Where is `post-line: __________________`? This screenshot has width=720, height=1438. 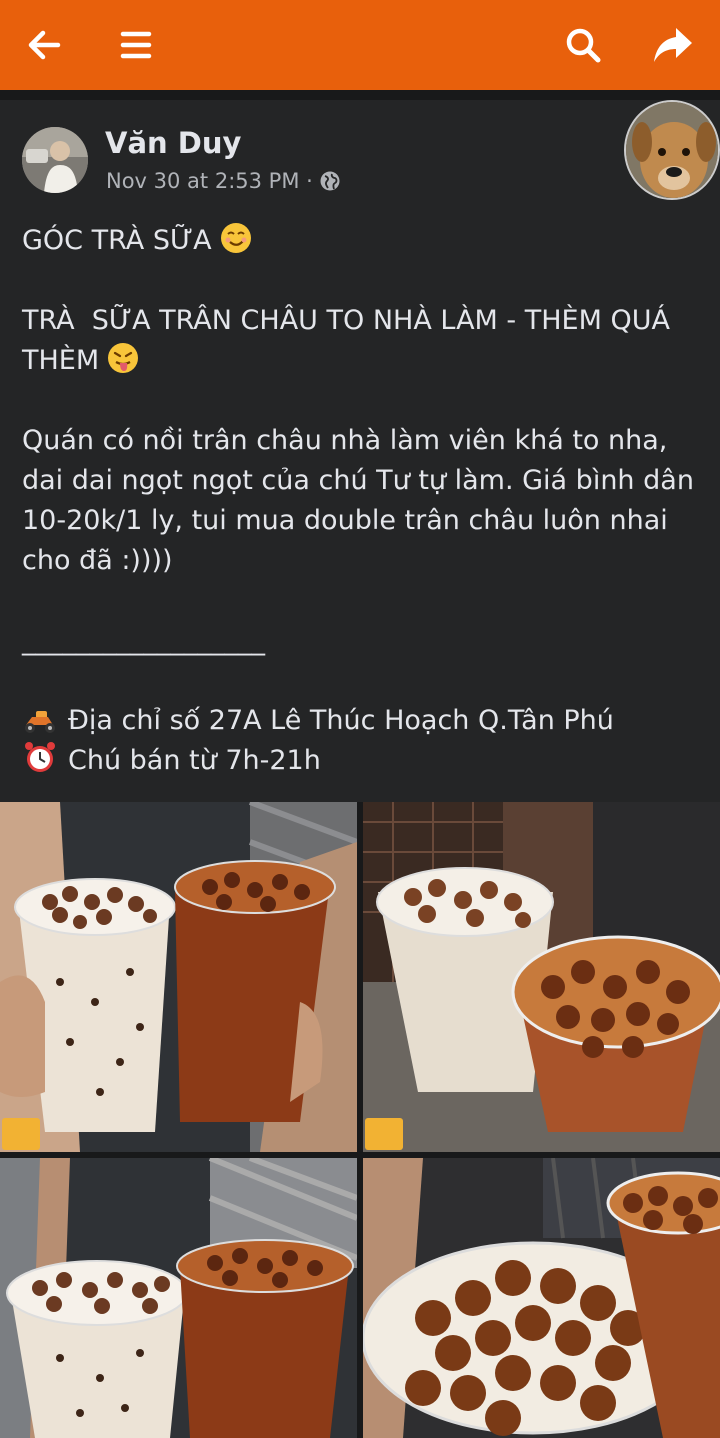
post-line: __________________ is located at coordinates (143, 640).